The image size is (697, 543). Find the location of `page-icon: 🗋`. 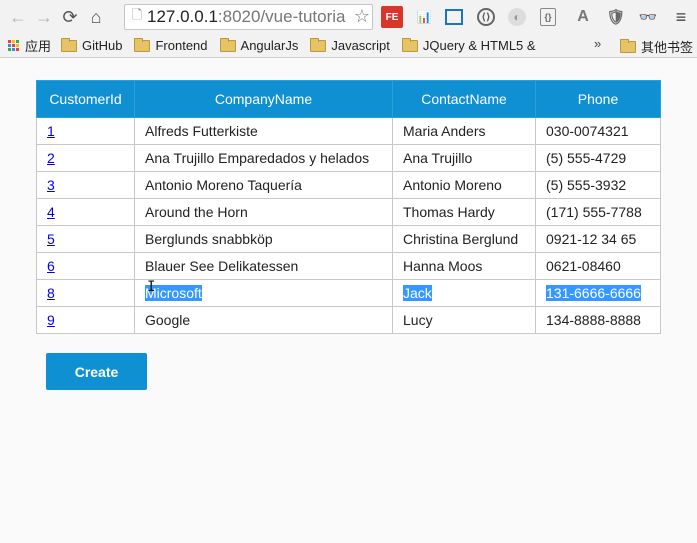

page-icon: 🗋 is located at coordinates (137, 14).